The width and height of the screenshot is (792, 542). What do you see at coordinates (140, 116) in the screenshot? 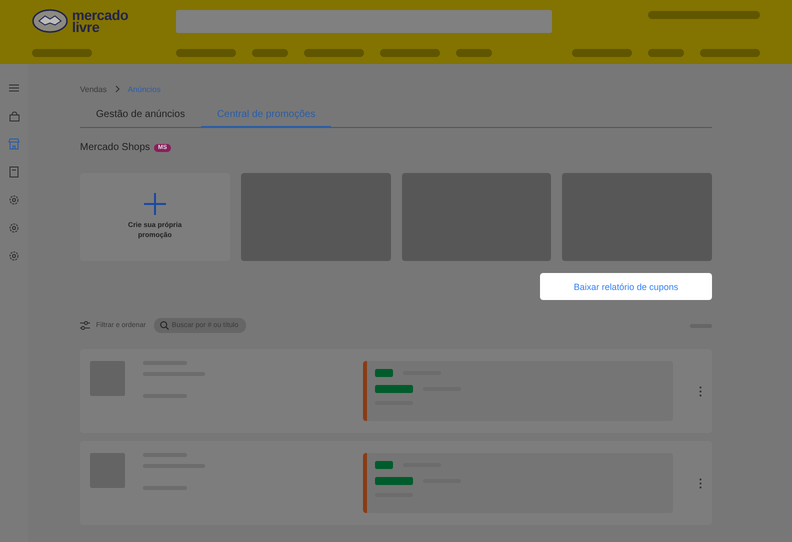
I see `tab: Gestão de anúncios` at bounding box center [140, 116].